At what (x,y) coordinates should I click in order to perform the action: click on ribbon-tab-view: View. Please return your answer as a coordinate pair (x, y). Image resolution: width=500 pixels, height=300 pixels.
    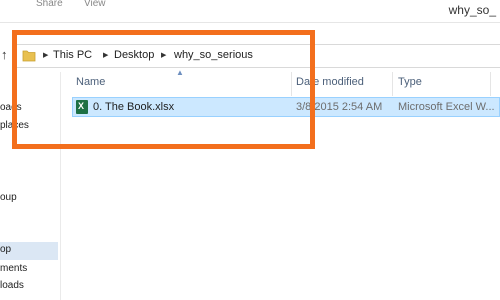
    Looking at the image, I should click on (95, 4).